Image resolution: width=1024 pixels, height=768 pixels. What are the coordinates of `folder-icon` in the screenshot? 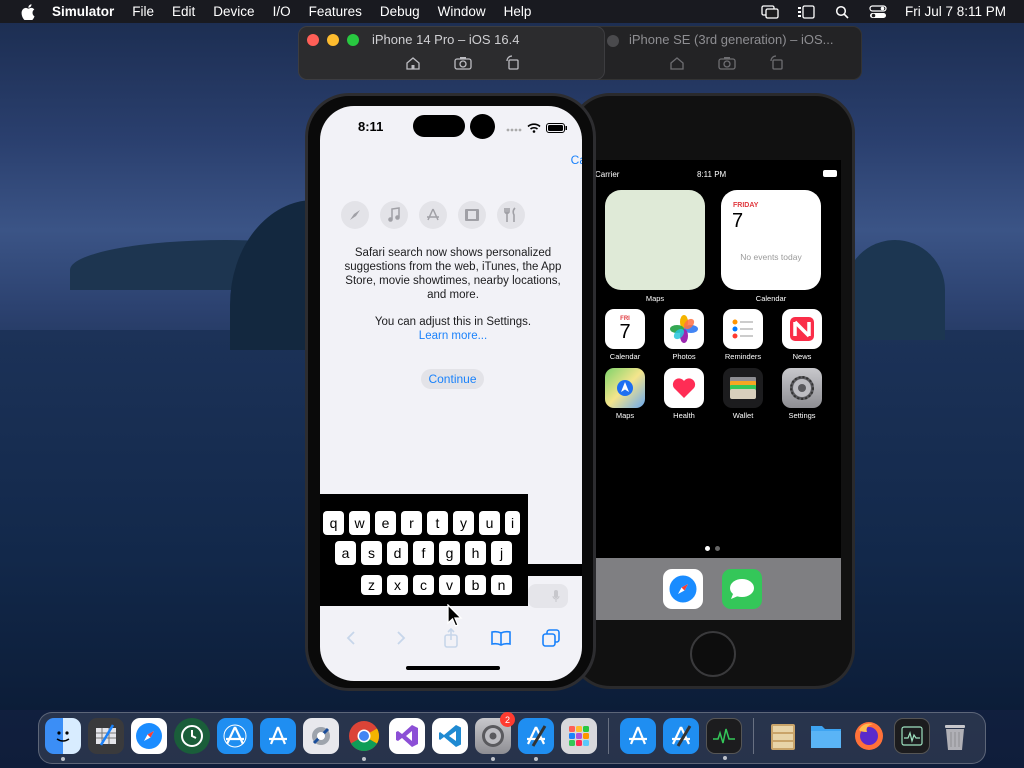 It's located at (826, 736).